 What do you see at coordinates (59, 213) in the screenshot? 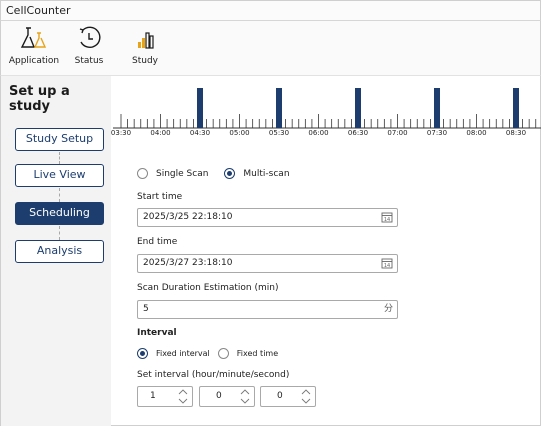
I see `step-scheduling: Scheduling` at bounding box center [59, 213].